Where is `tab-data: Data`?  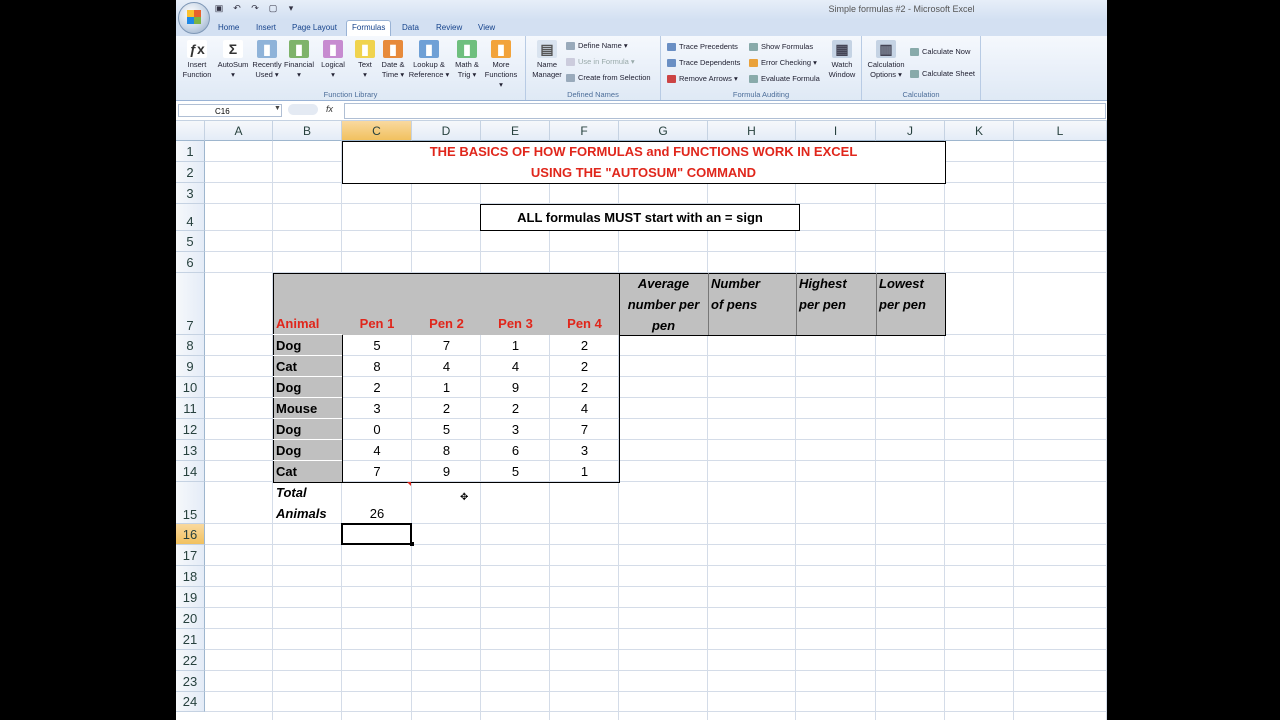 tab-data: Data is located at coordinates (410, 27).